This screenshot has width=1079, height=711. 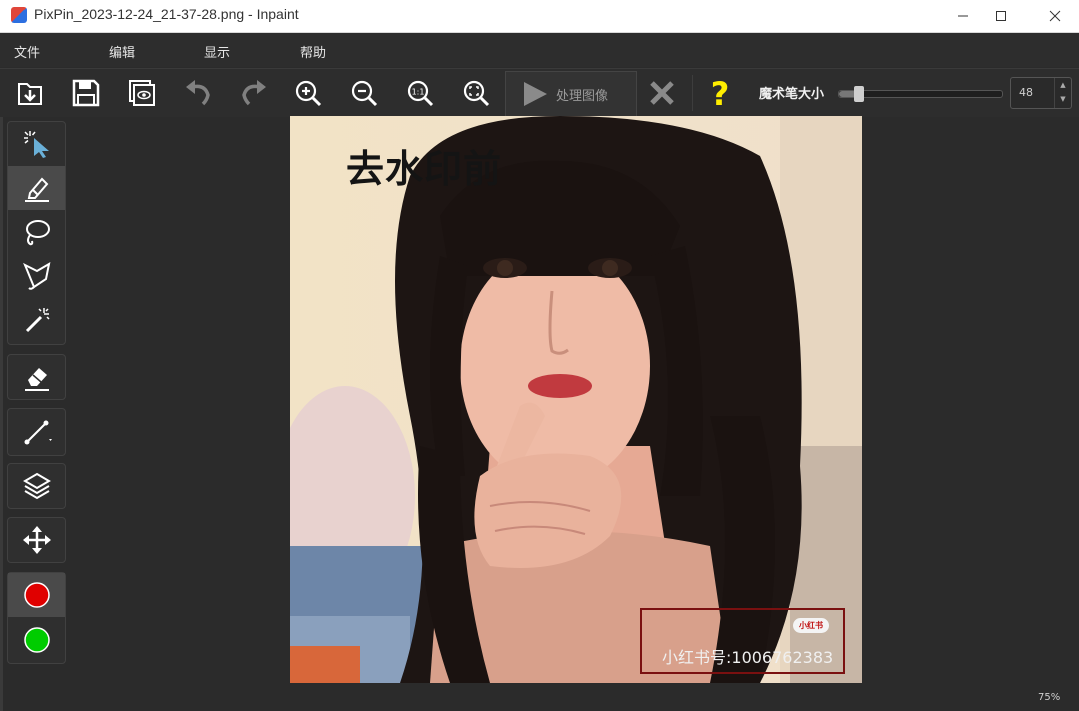 What do you see at coordinates (692, 93) in the screenshot?
I see `toolbar-separator` at bounding box center [692, 93].